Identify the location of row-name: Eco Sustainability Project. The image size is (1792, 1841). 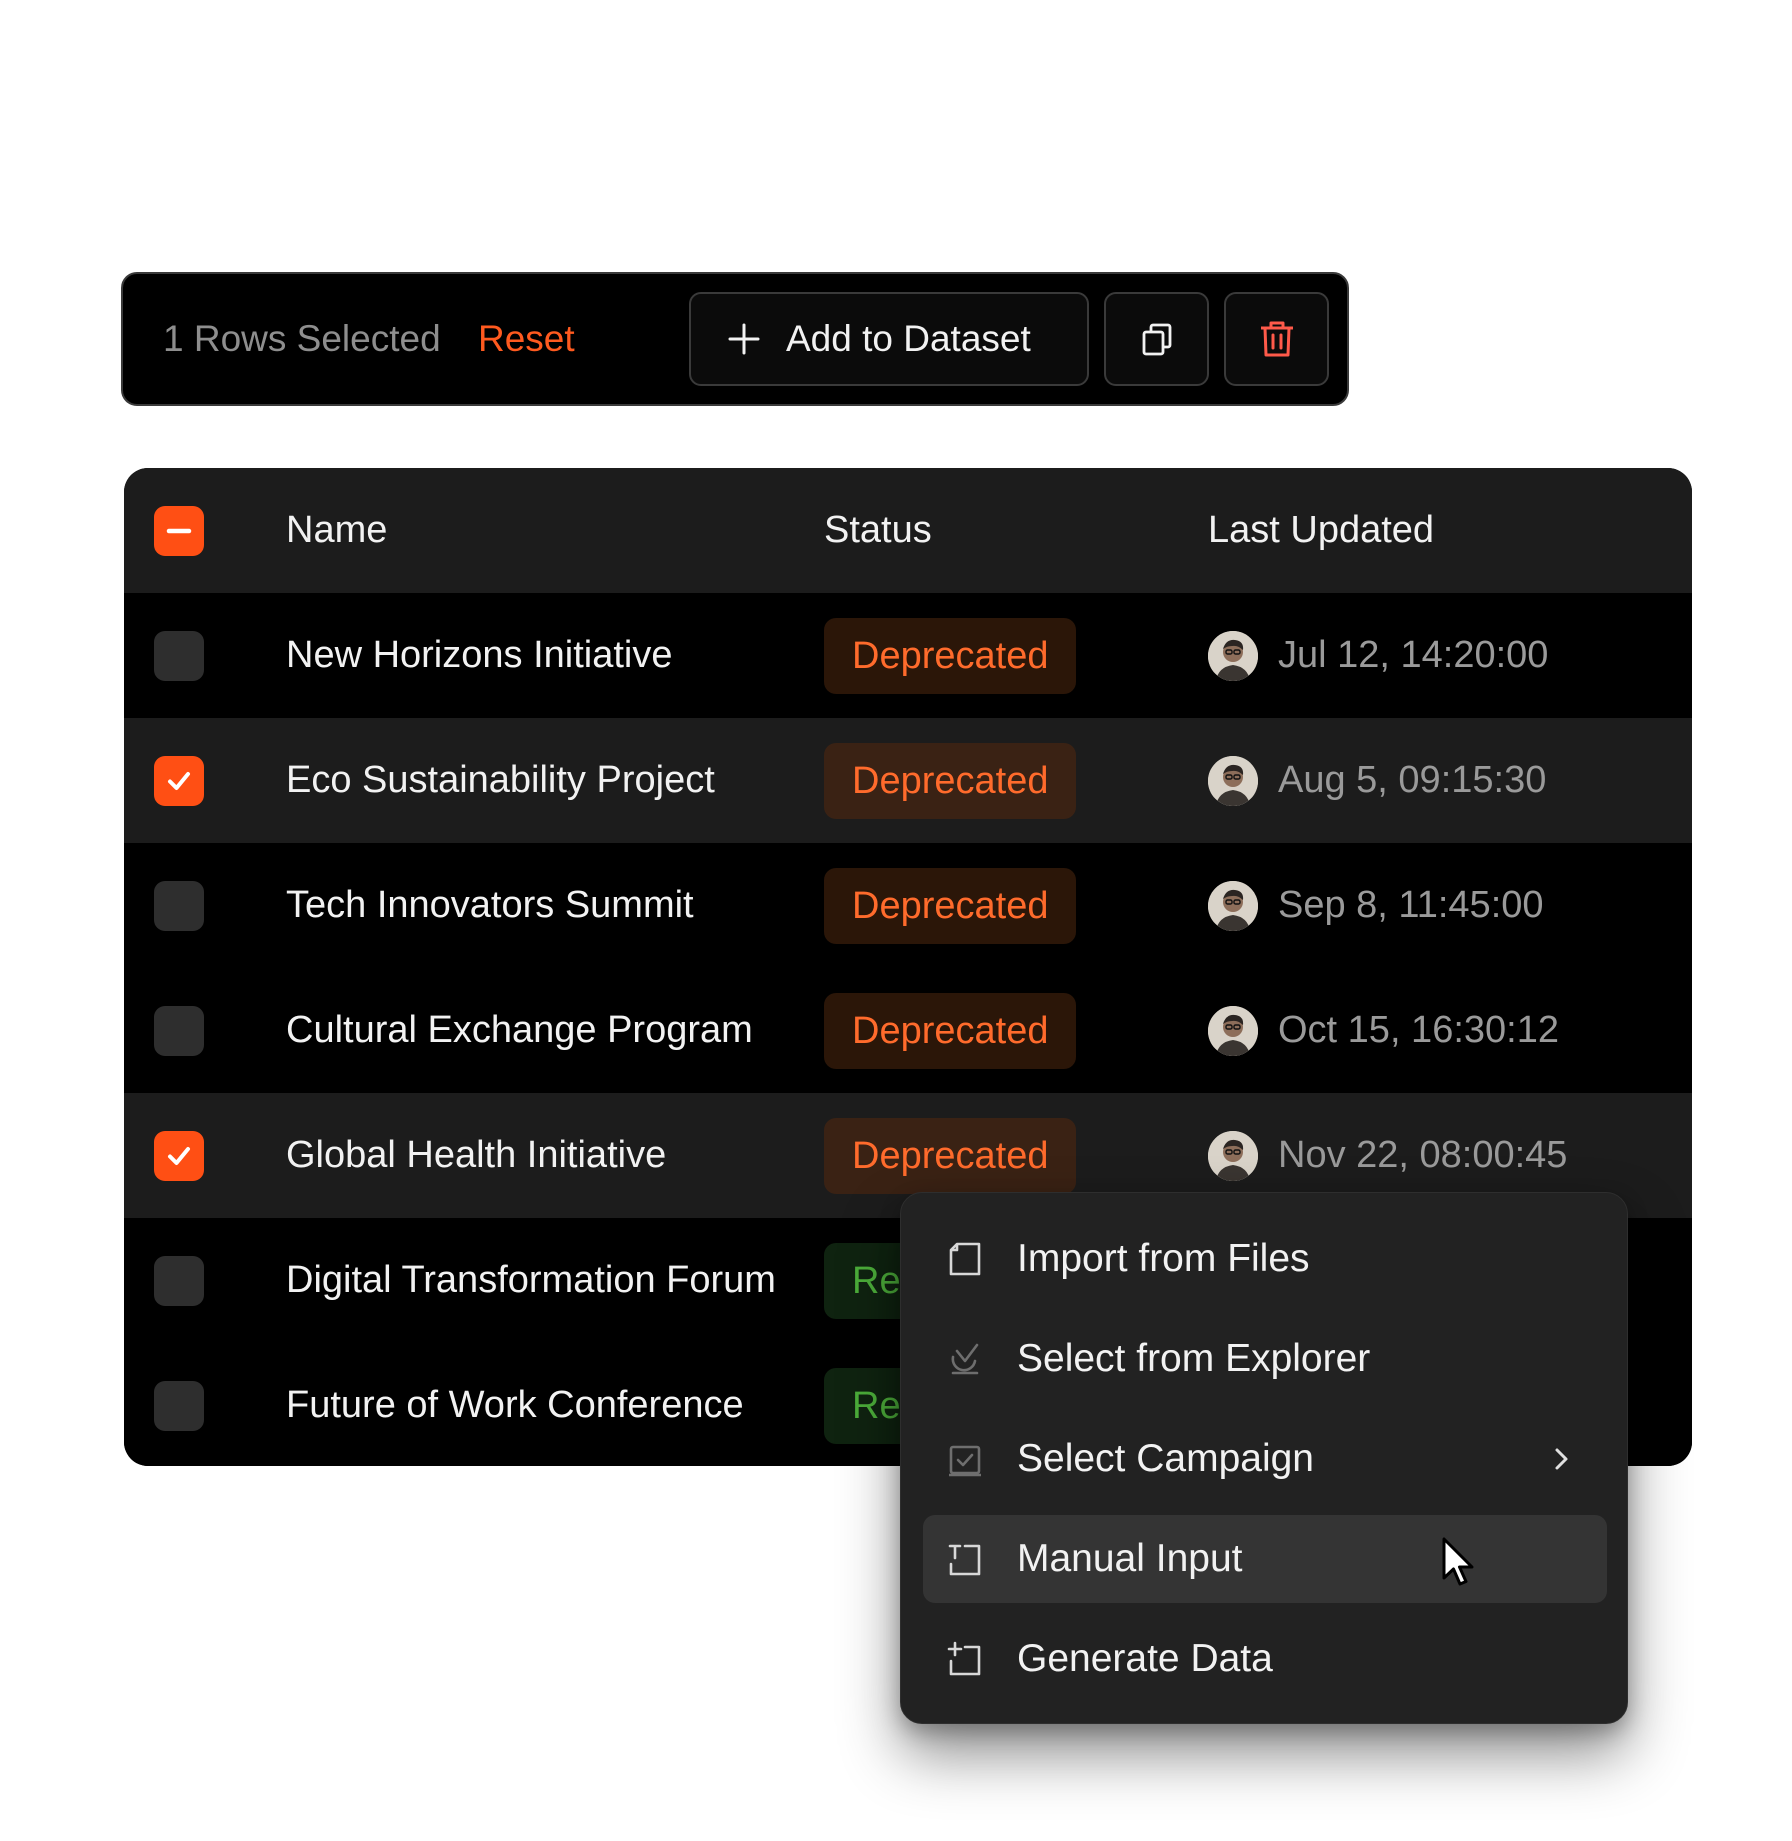
(500, 780).